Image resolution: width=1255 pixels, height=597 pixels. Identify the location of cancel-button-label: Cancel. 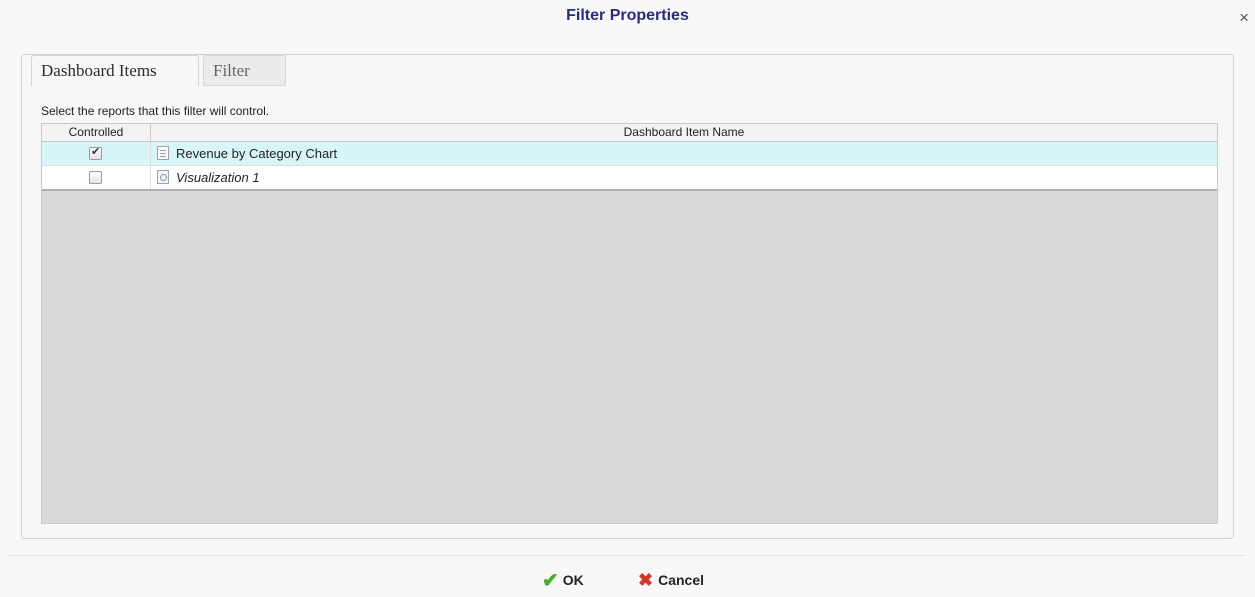
(681, 580).